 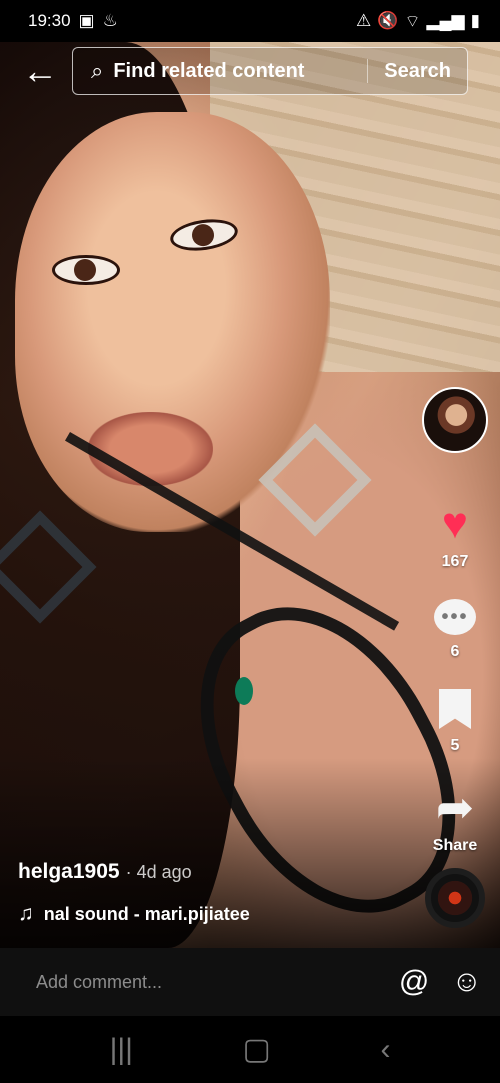 I want to click on status-bar: 19:30 ▣ ♨ ⚠ 🔇 ⌔ ▂▄▆ ▮, so click(x=250, y=21).